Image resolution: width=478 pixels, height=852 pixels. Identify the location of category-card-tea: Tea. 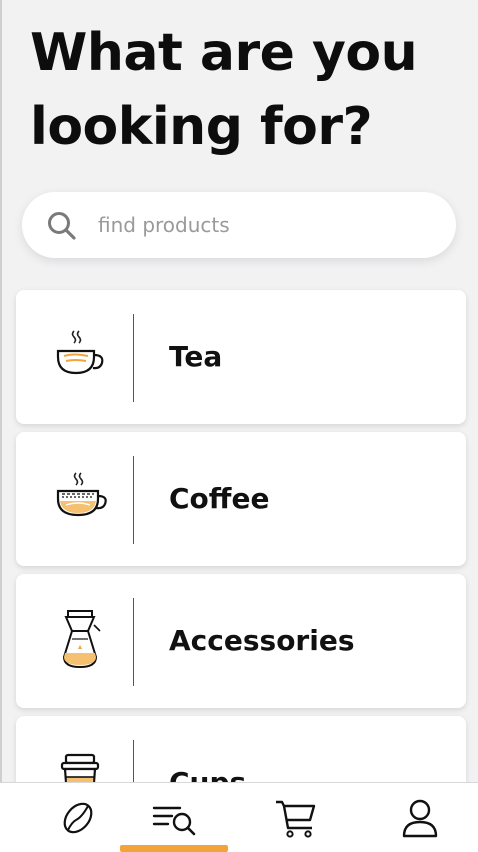
(241, 357).